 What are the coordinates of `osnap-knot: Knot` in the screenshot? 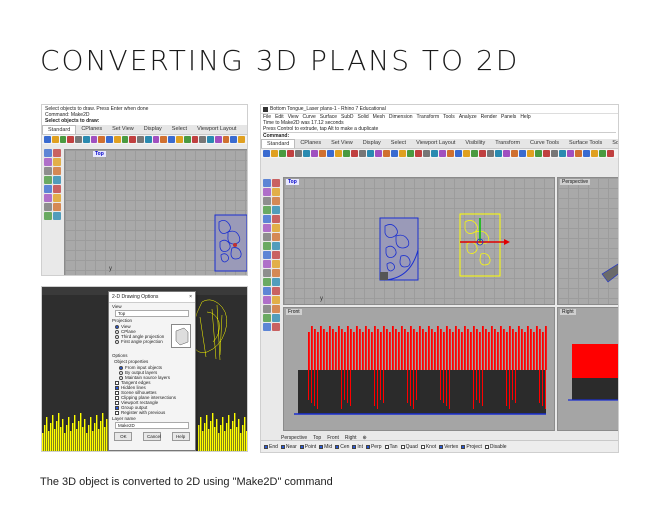 It's located at (428, 447).